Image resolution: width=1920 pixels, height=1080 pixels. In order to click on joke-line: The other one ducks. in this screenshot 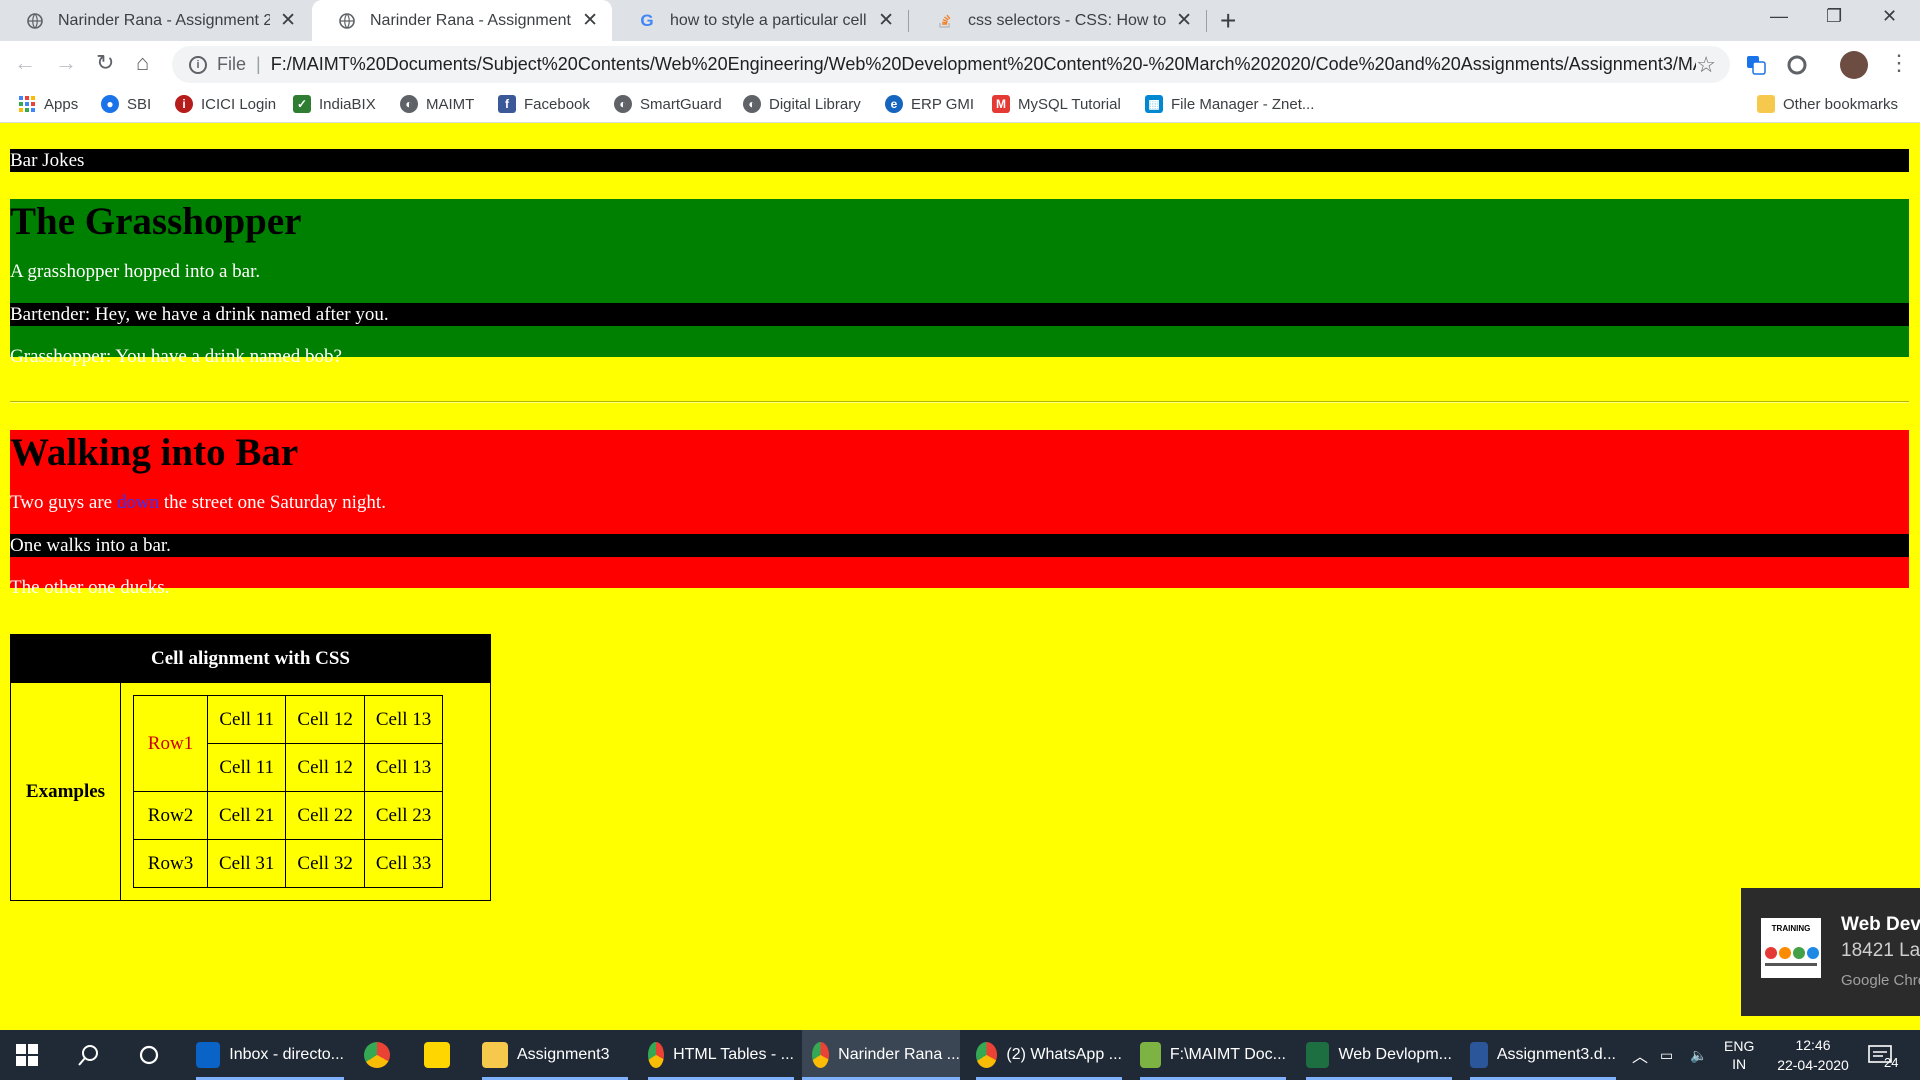, I will do `click(90, 587)`.